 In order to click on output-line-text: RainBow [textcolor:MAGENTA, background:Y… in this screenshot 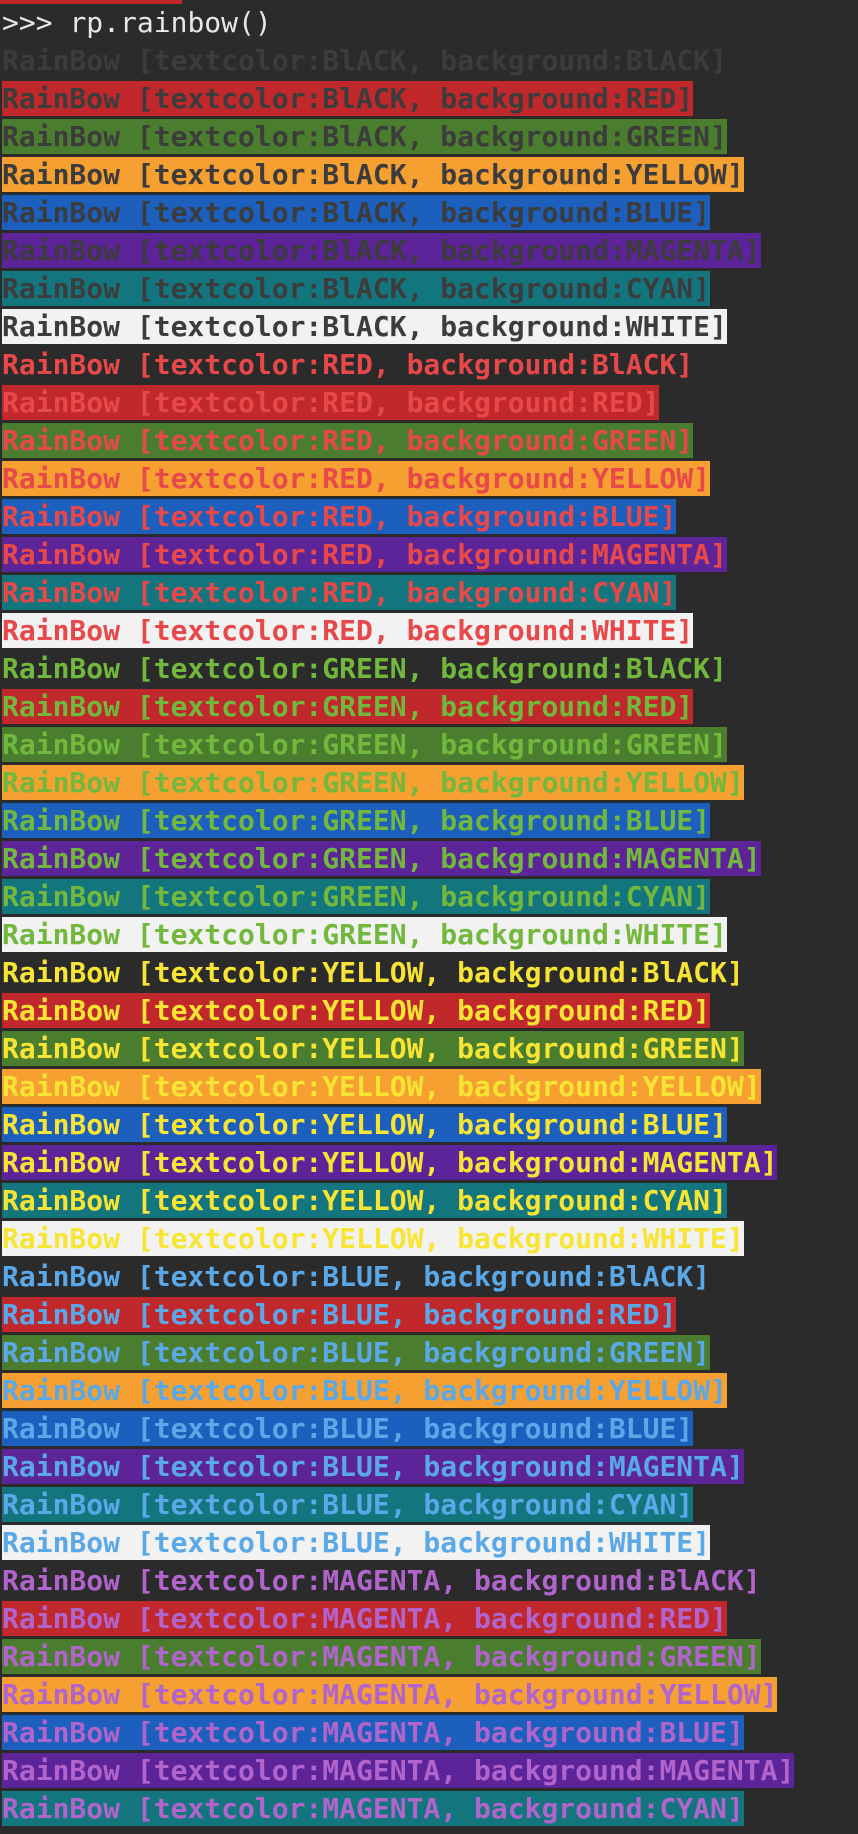, I will do `click(390, 1694)`.